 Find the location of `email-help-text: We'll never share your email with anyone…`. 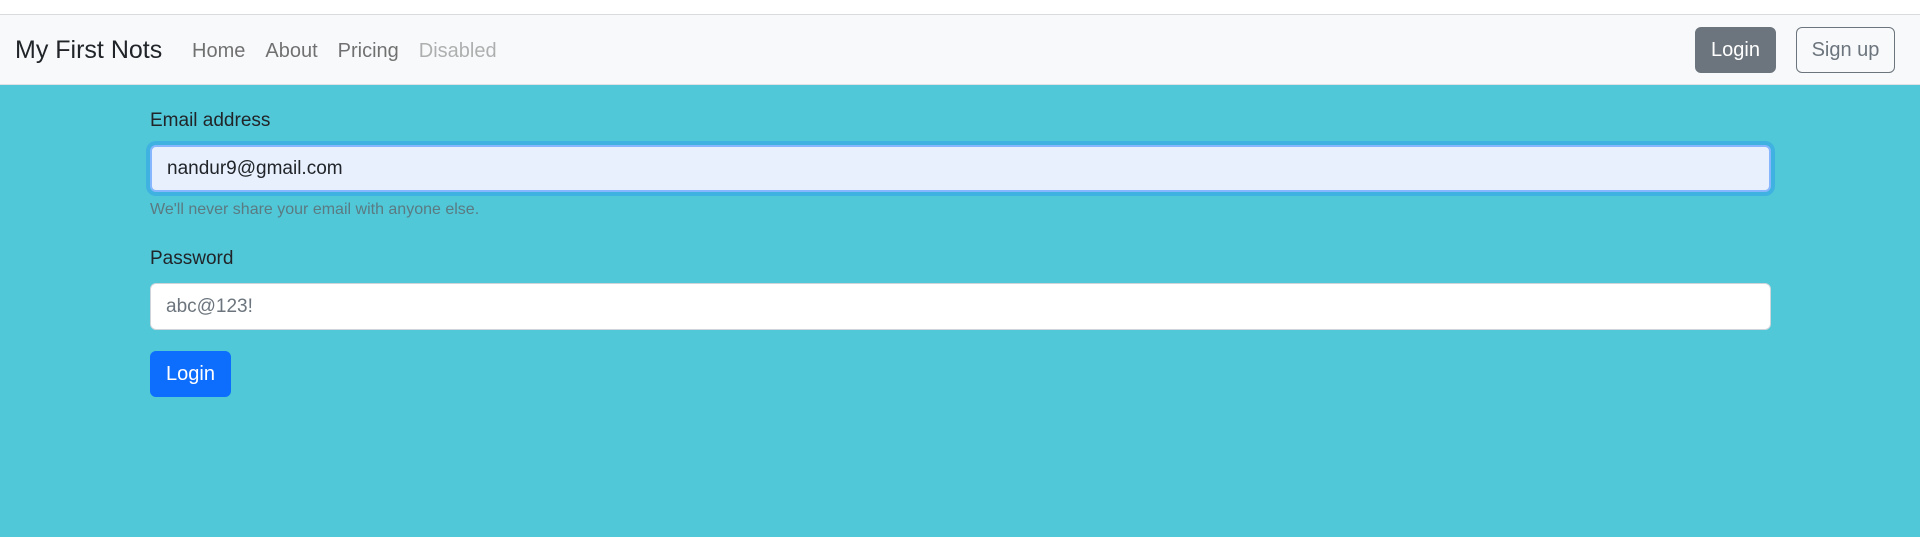

email-help-text: We'll never share your email with anyone… is located at coordinates (315, 209).